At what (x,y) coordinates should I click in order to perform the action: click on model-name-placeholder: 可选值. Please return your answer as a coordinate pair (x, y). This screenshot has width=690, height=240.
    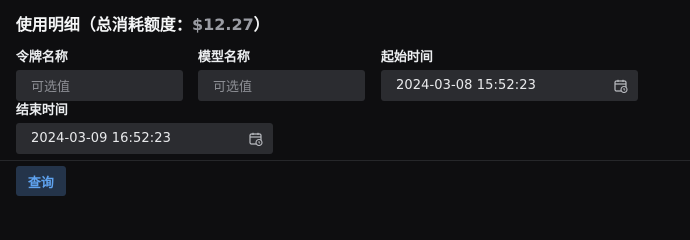
    Looking at the image, I should click on (233, 87).